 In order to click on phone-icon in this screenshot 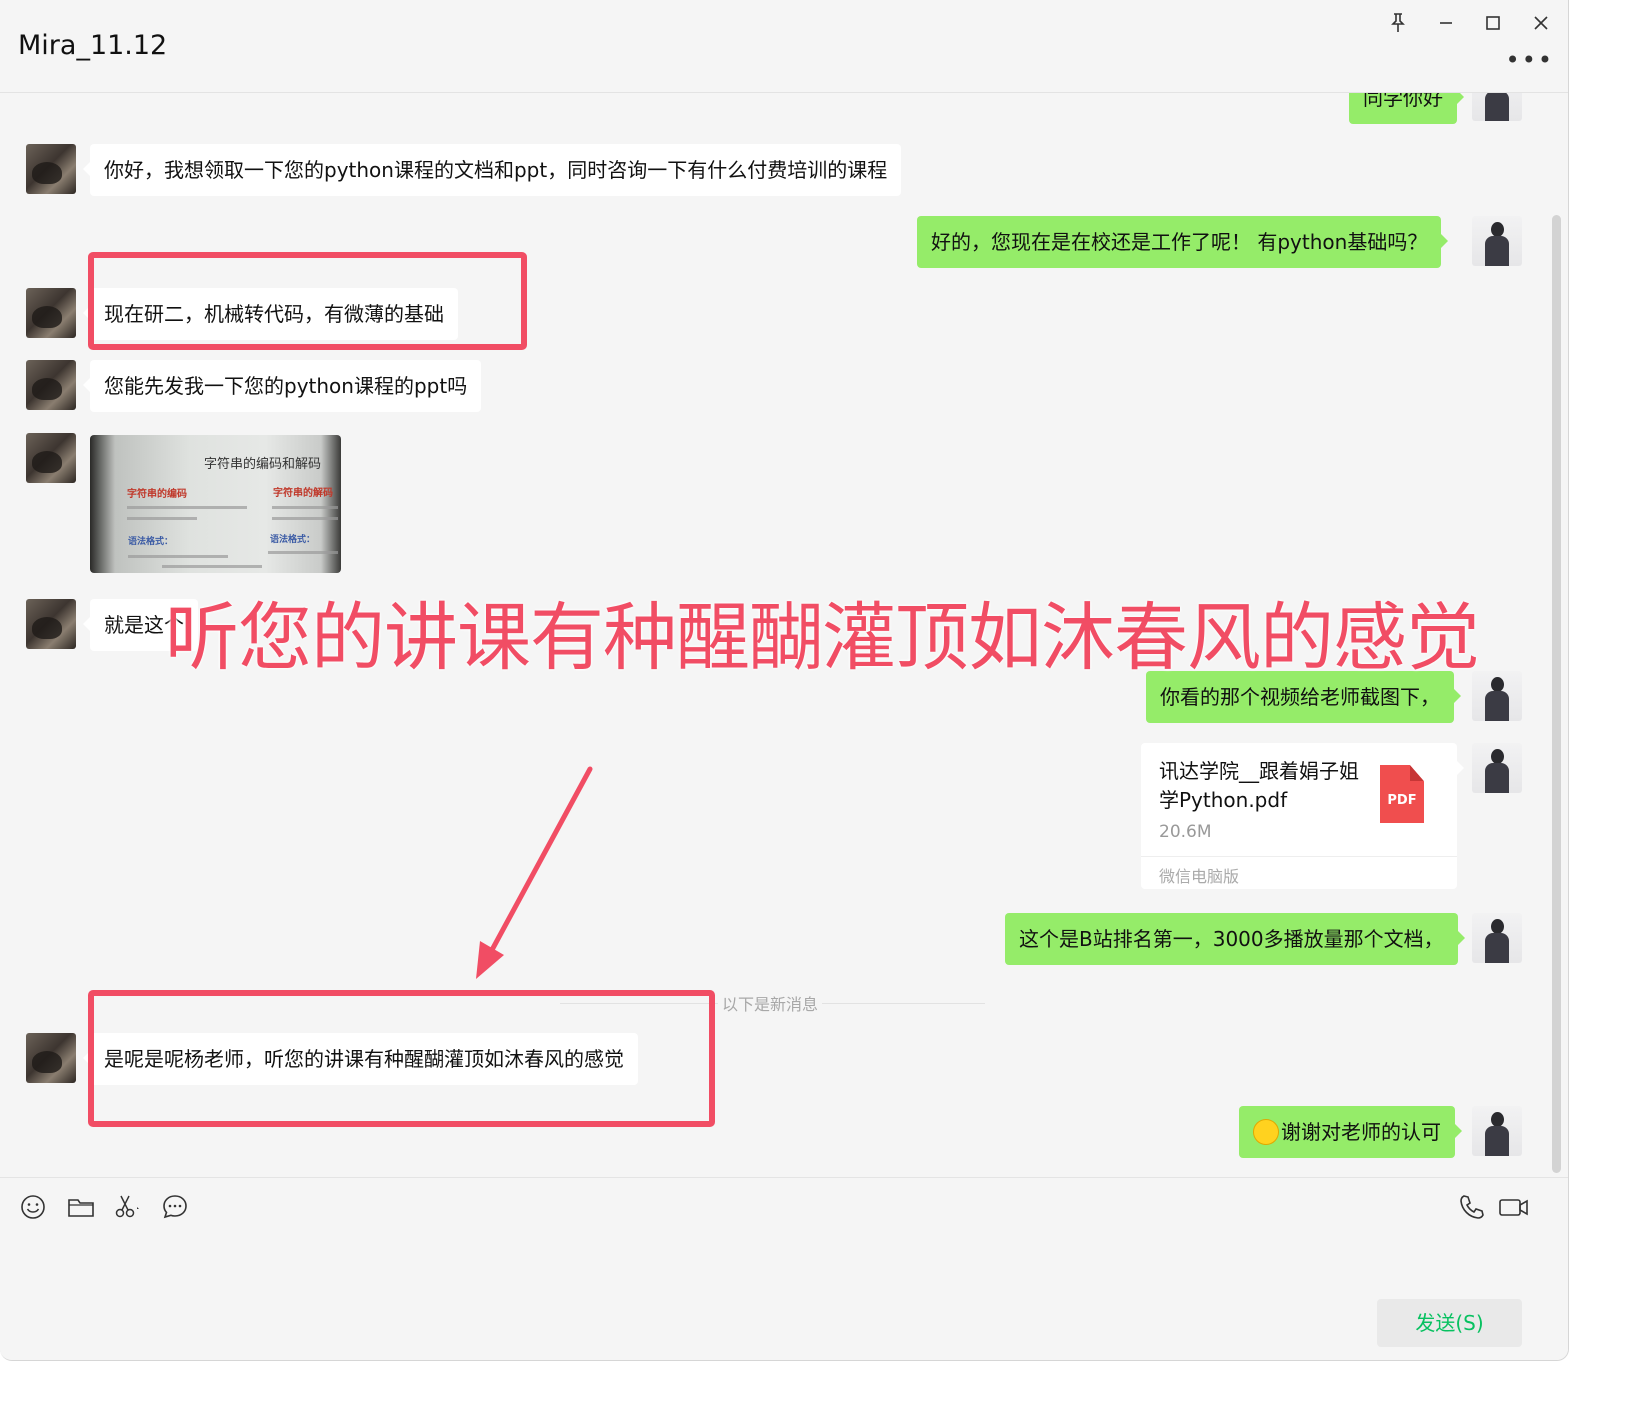, I will do `click(1472, 1207)`.